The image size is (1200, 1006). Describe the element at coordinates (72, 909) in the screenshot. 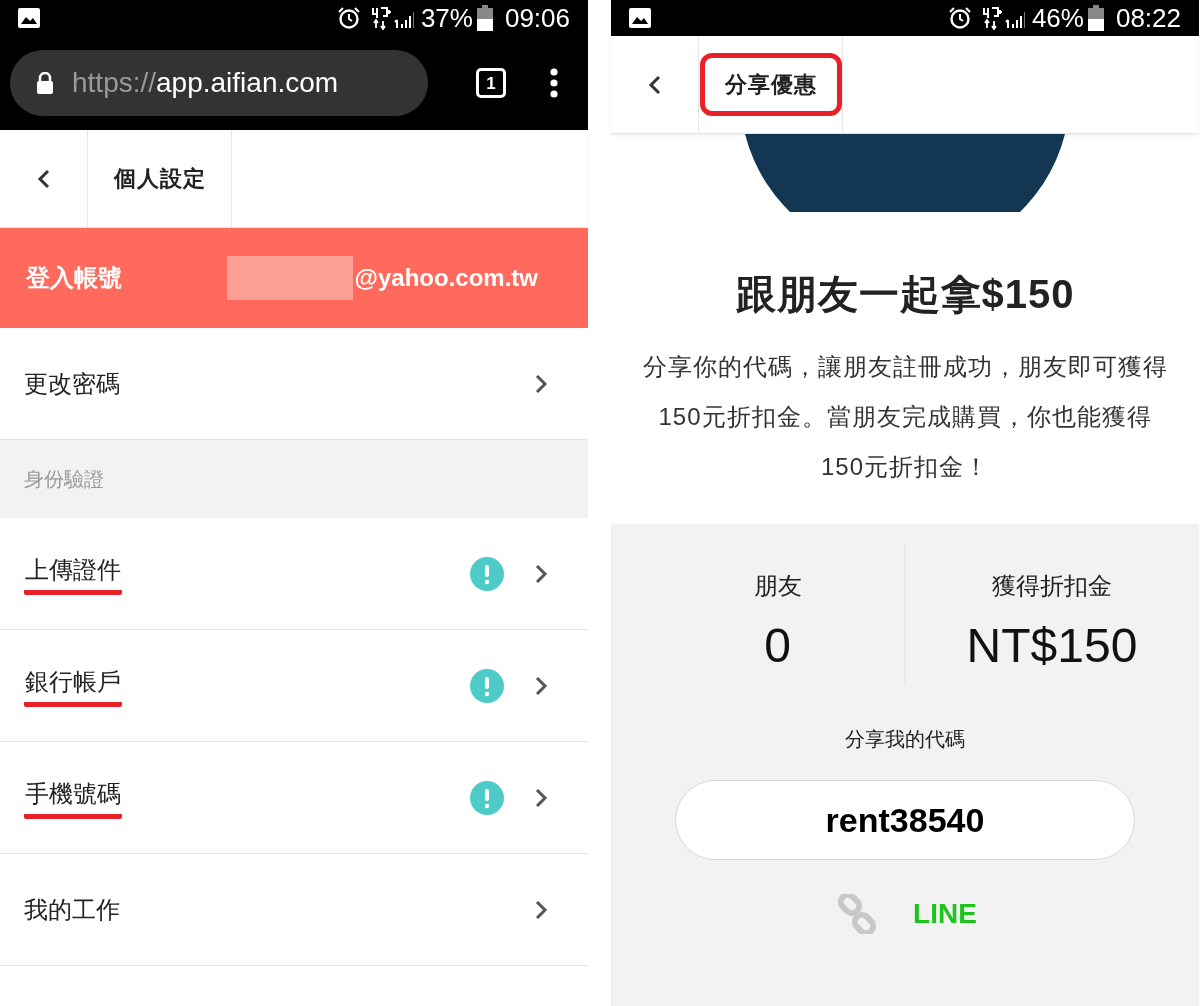

I see `row-label: 我的工作` at that location.